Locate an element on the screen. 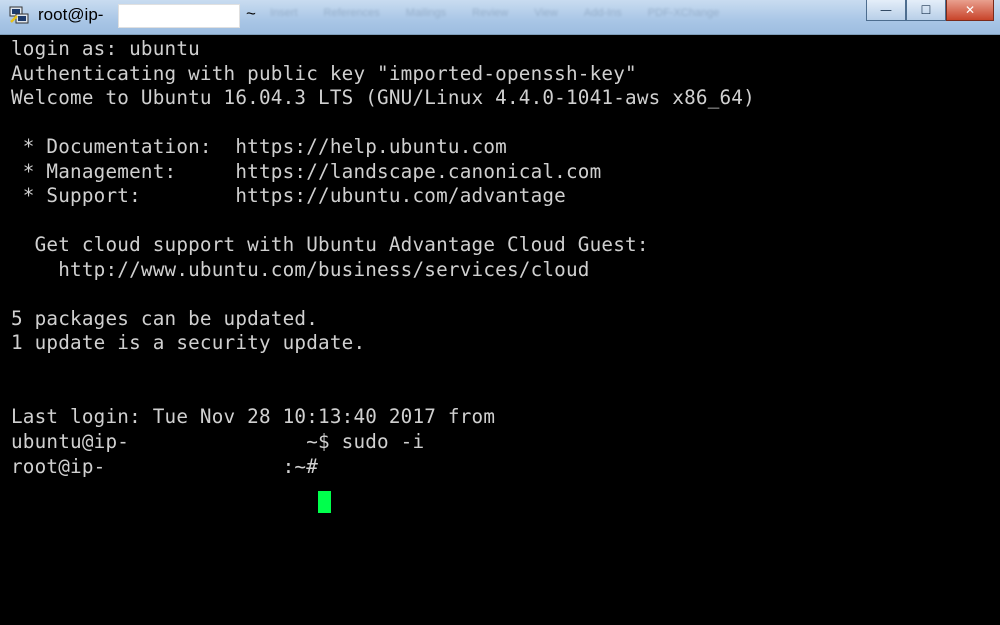 The image size is (1000, 625). terminal-prompt-line: root@ip- :~# is located at coordinates (170, 466).